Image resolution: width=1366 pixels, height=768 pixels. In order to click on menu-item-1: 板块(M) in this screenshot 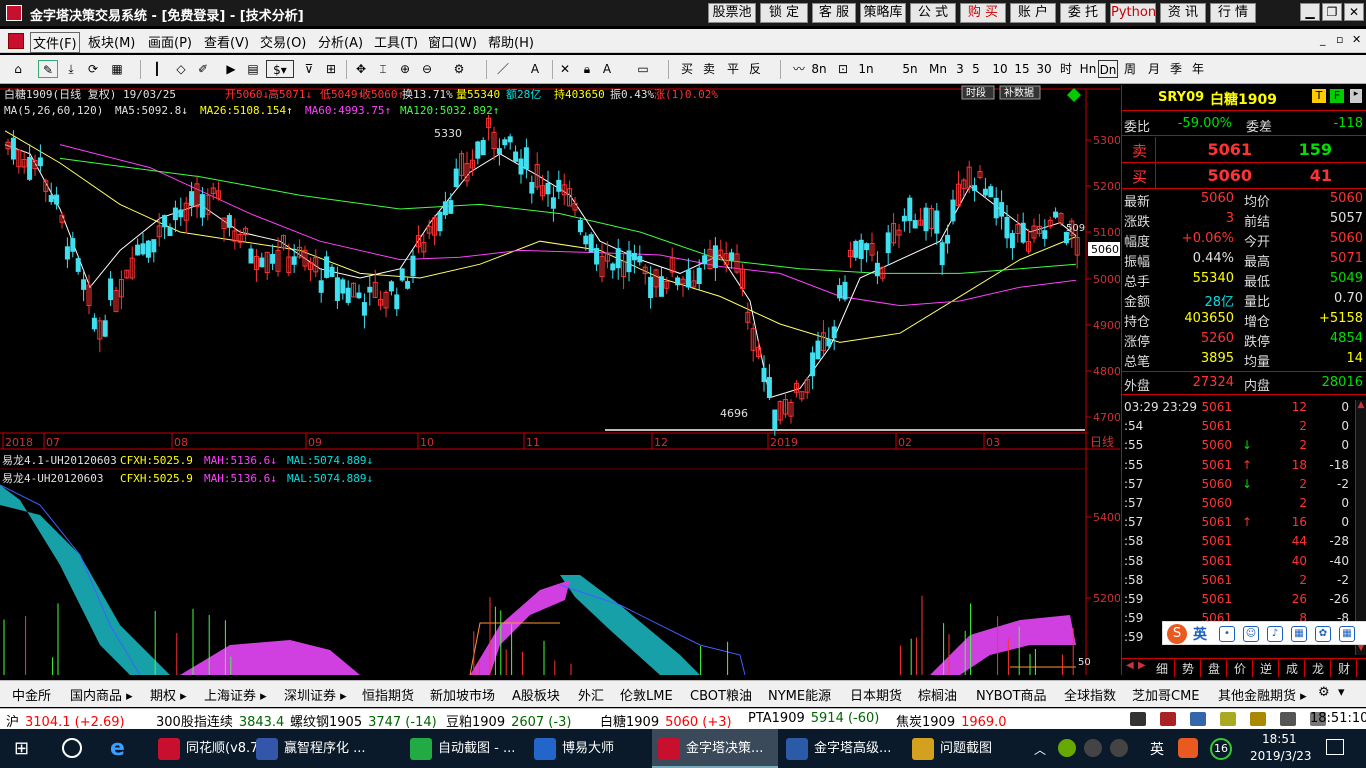, I will do `click(111, 41)`.